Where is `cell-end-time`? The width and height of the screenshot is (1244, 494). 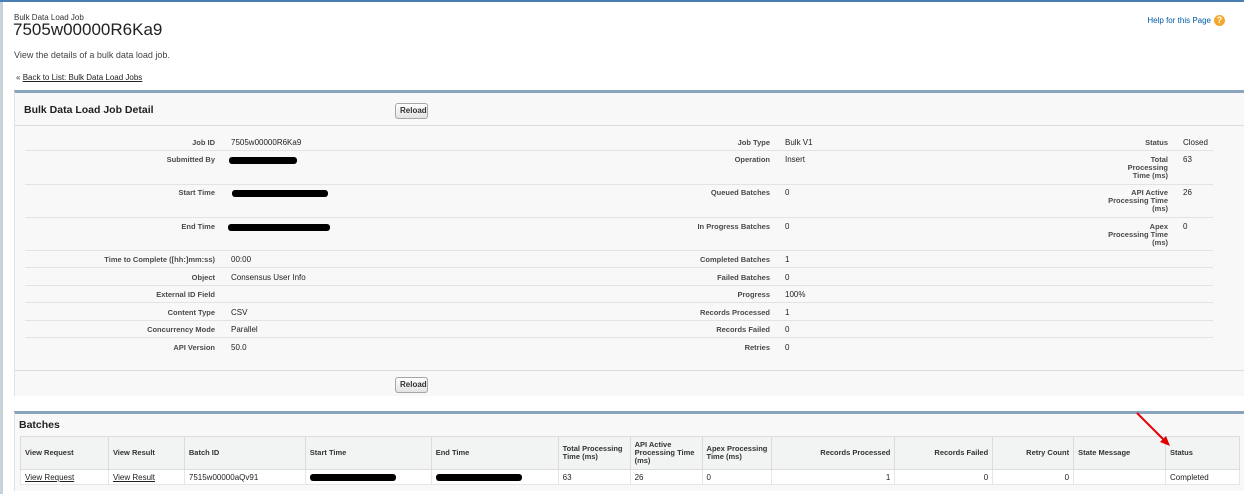
cell-end-time is located at coordinates (494, 477).